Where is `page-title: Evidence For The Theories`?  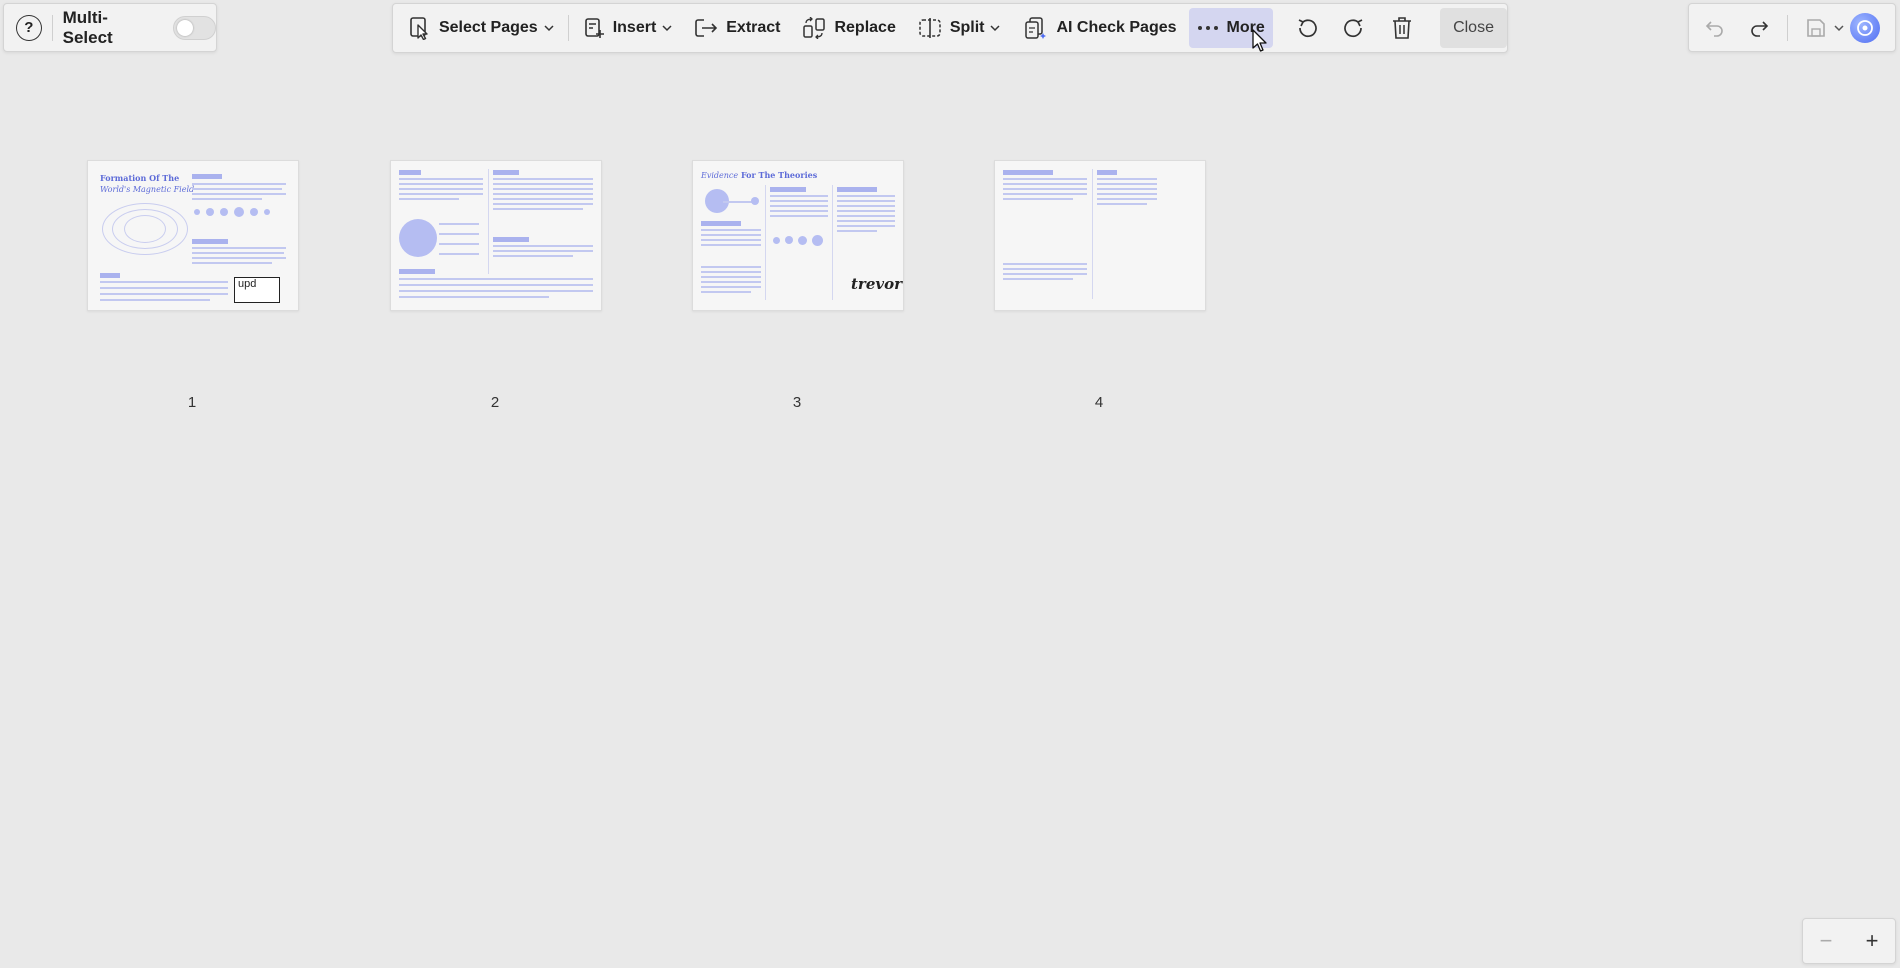 page-title: Evidence For The Theories is located at coordinates (759, 175).